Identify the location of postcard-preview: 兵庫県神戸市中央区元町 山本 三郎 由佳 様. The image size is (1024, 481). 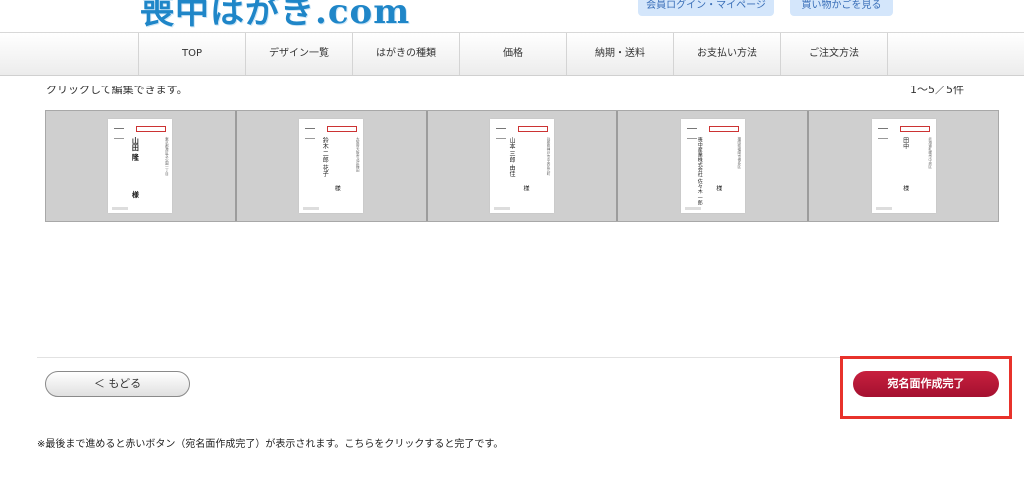
(521, 166).